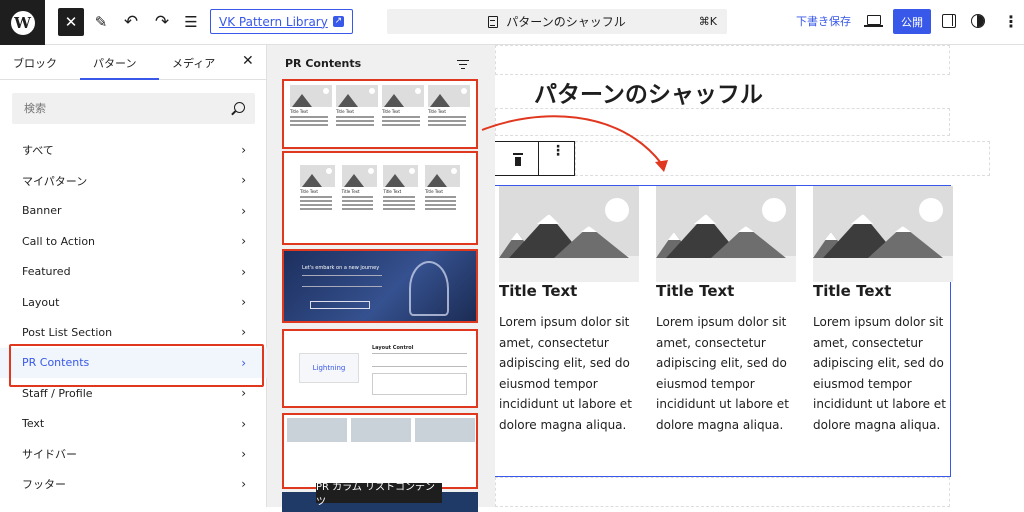  I want to click on vk-pattern-library-button: VK Pattern Library ↗, so click(281, 21).